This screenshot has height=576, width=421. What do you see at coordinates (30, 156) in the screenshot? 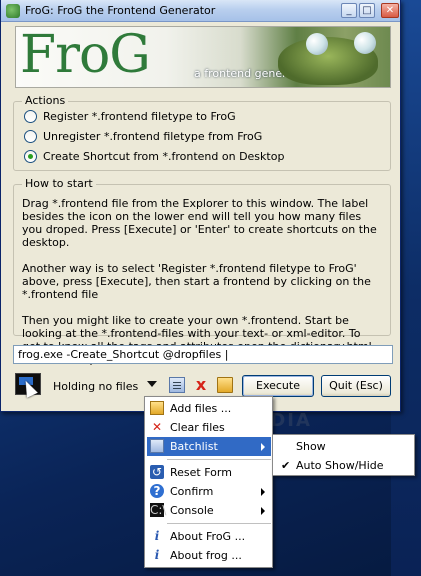
I see `radio-button-checked` at bounding box center [30, 156].